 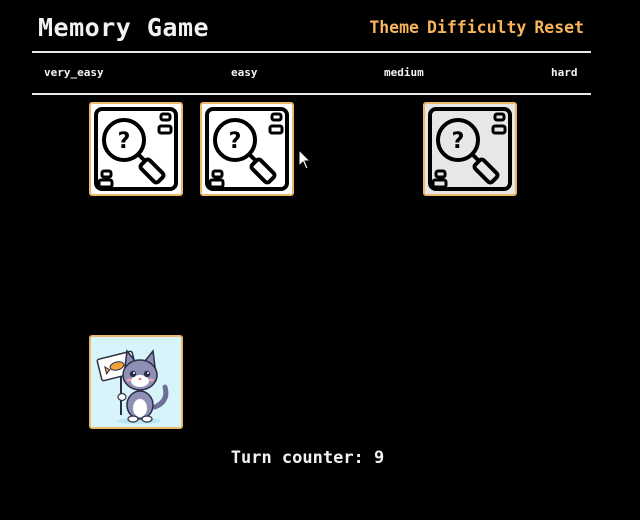 What do you see at coordinates (311, 52) in the screenshot?
I see `divider-top` at bounding box center [311, 52].